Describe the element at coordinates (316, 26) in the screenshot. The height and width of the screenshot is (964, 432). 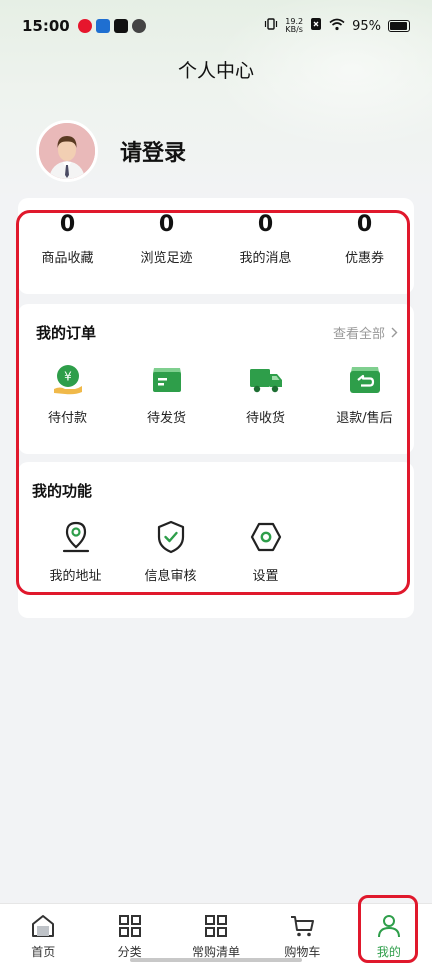
I see `no-sim-icon` at that location.